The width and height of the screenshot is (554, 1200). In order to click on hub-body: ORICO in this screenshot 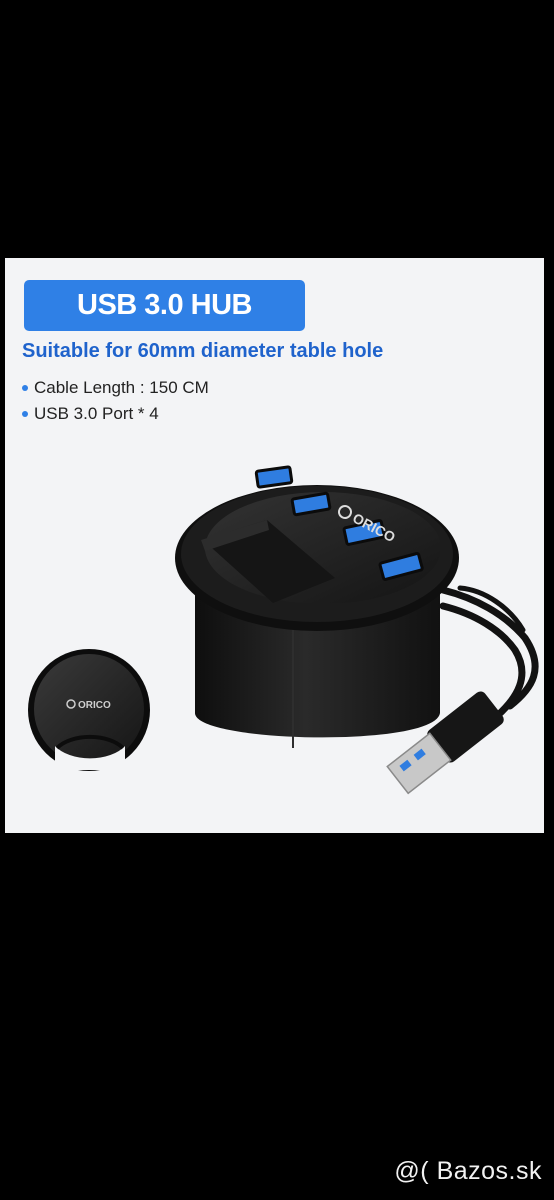, I will do `click(317, 606)`.